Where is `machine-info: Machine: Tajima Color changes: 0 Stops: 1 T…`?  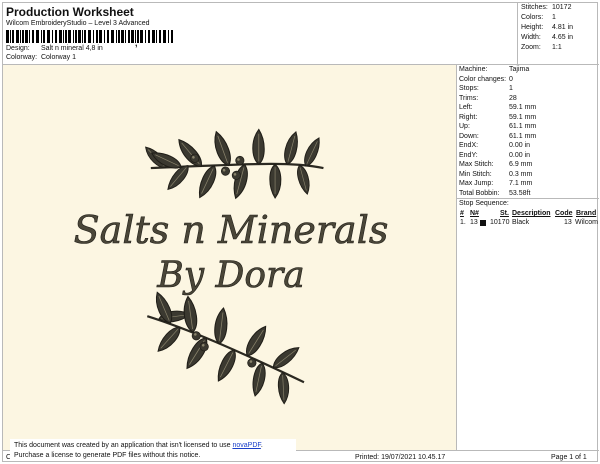 machine-info: Machine: Tajima Color changes: 0 Stops: 1 T… is located at coordinates (528, 132).